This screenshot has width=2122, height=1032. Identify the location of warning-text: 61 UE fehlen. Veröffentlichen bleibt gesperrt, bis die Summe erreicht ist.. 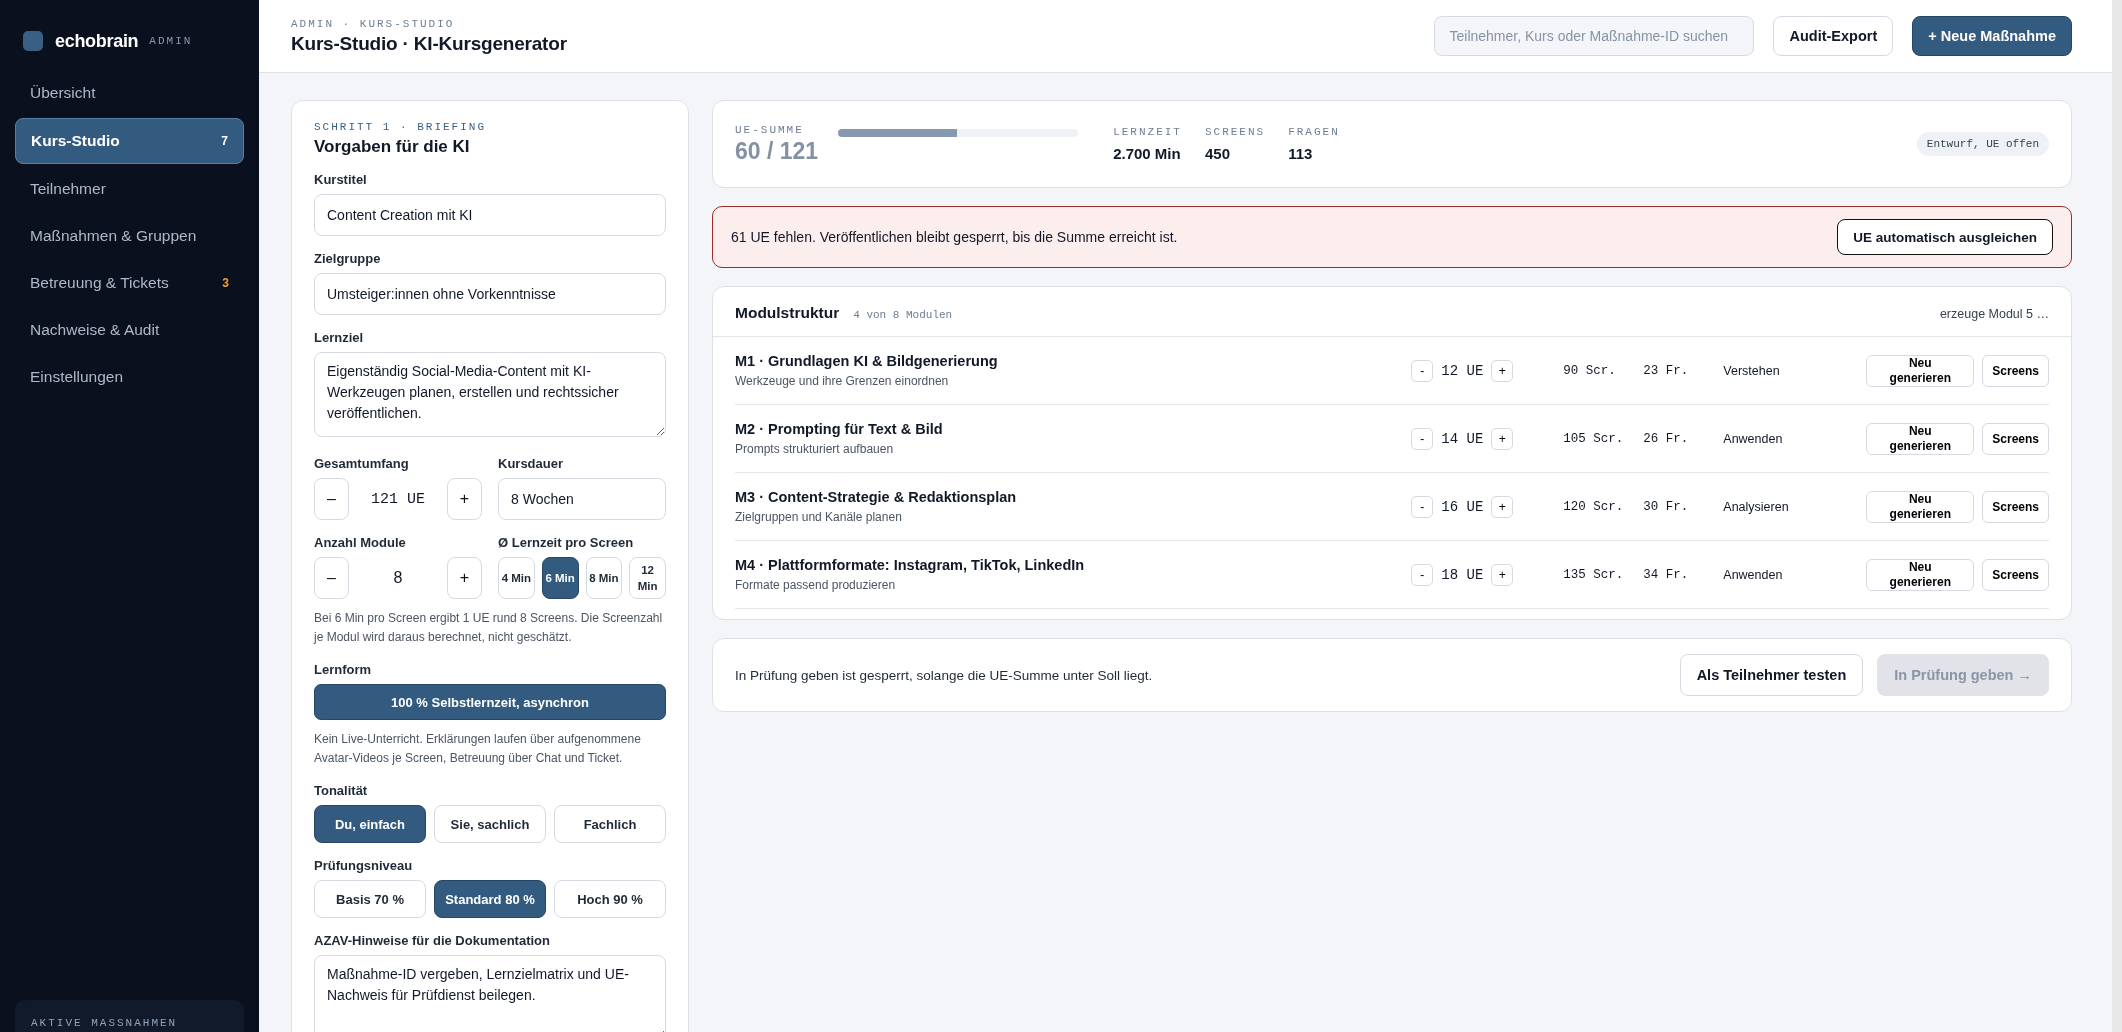
(954, 237).